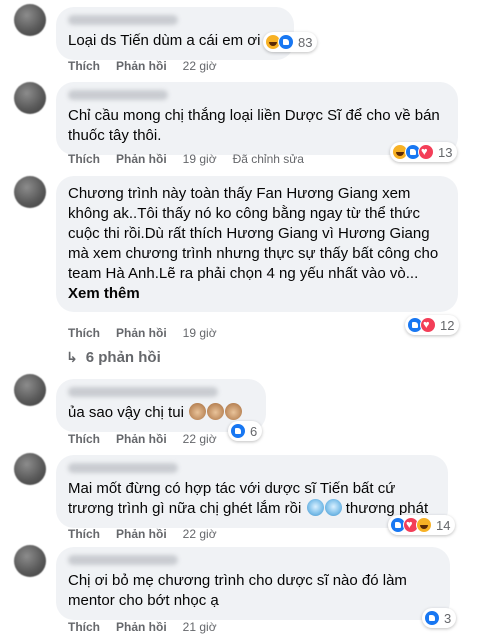  What do you see at coordinates (126, 412) in the screenshot?
I see `comment-text-body: ủa sao vậy chị tui` at bounding box center [126, 412].